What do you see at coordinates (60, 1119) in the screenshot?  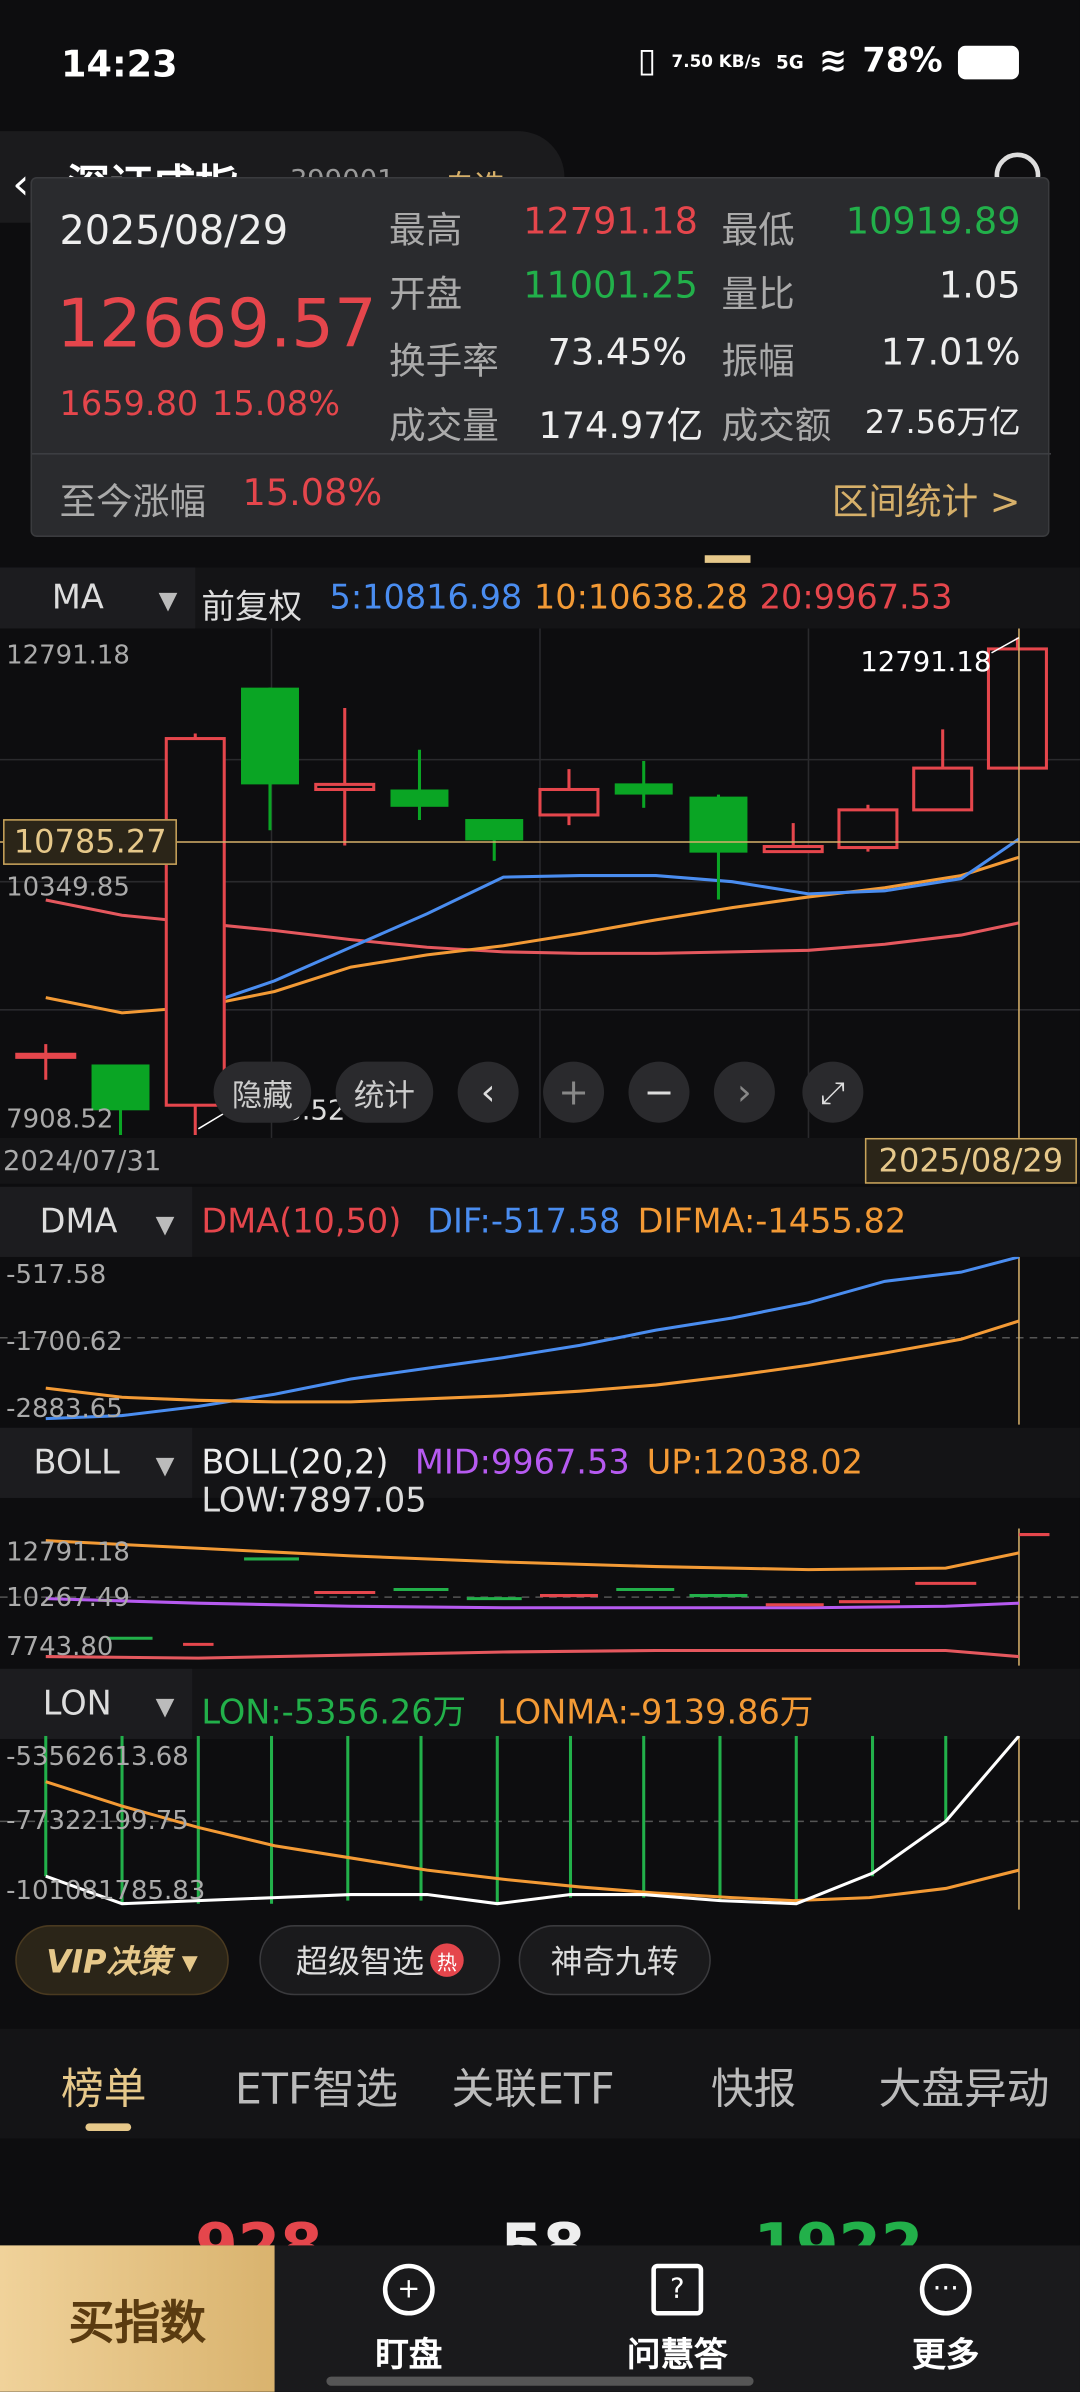 I see `y-axis-bot: 7908.52` at bounding box center [60, 1119].